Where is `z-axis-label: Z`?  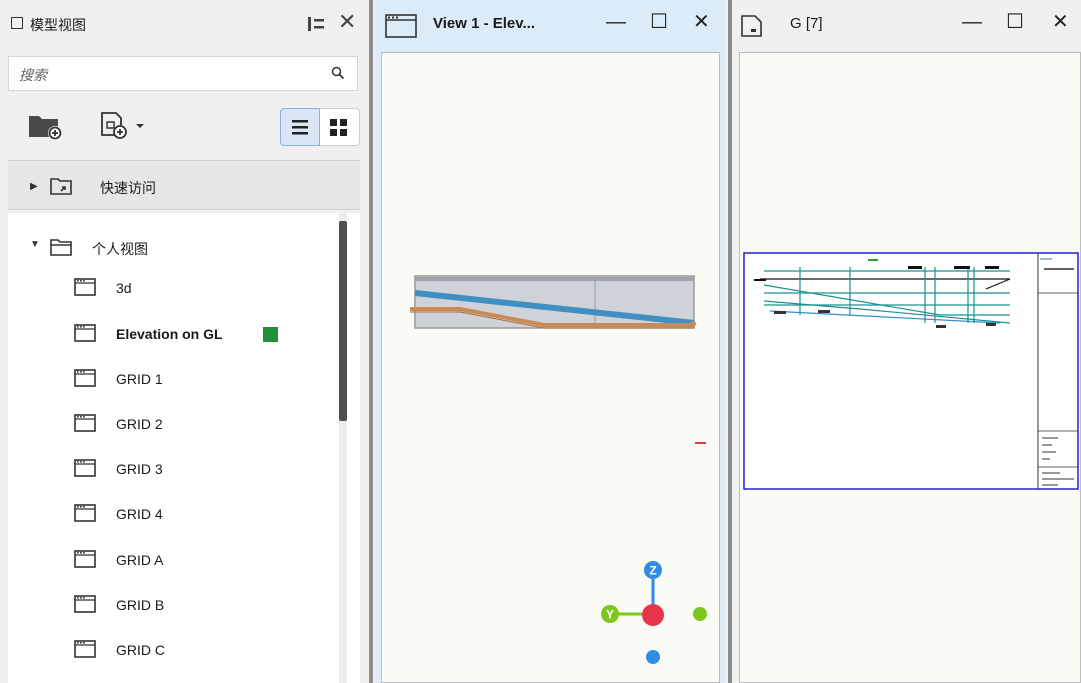
z-axis-label: Z is located at coordinates (652, 571).